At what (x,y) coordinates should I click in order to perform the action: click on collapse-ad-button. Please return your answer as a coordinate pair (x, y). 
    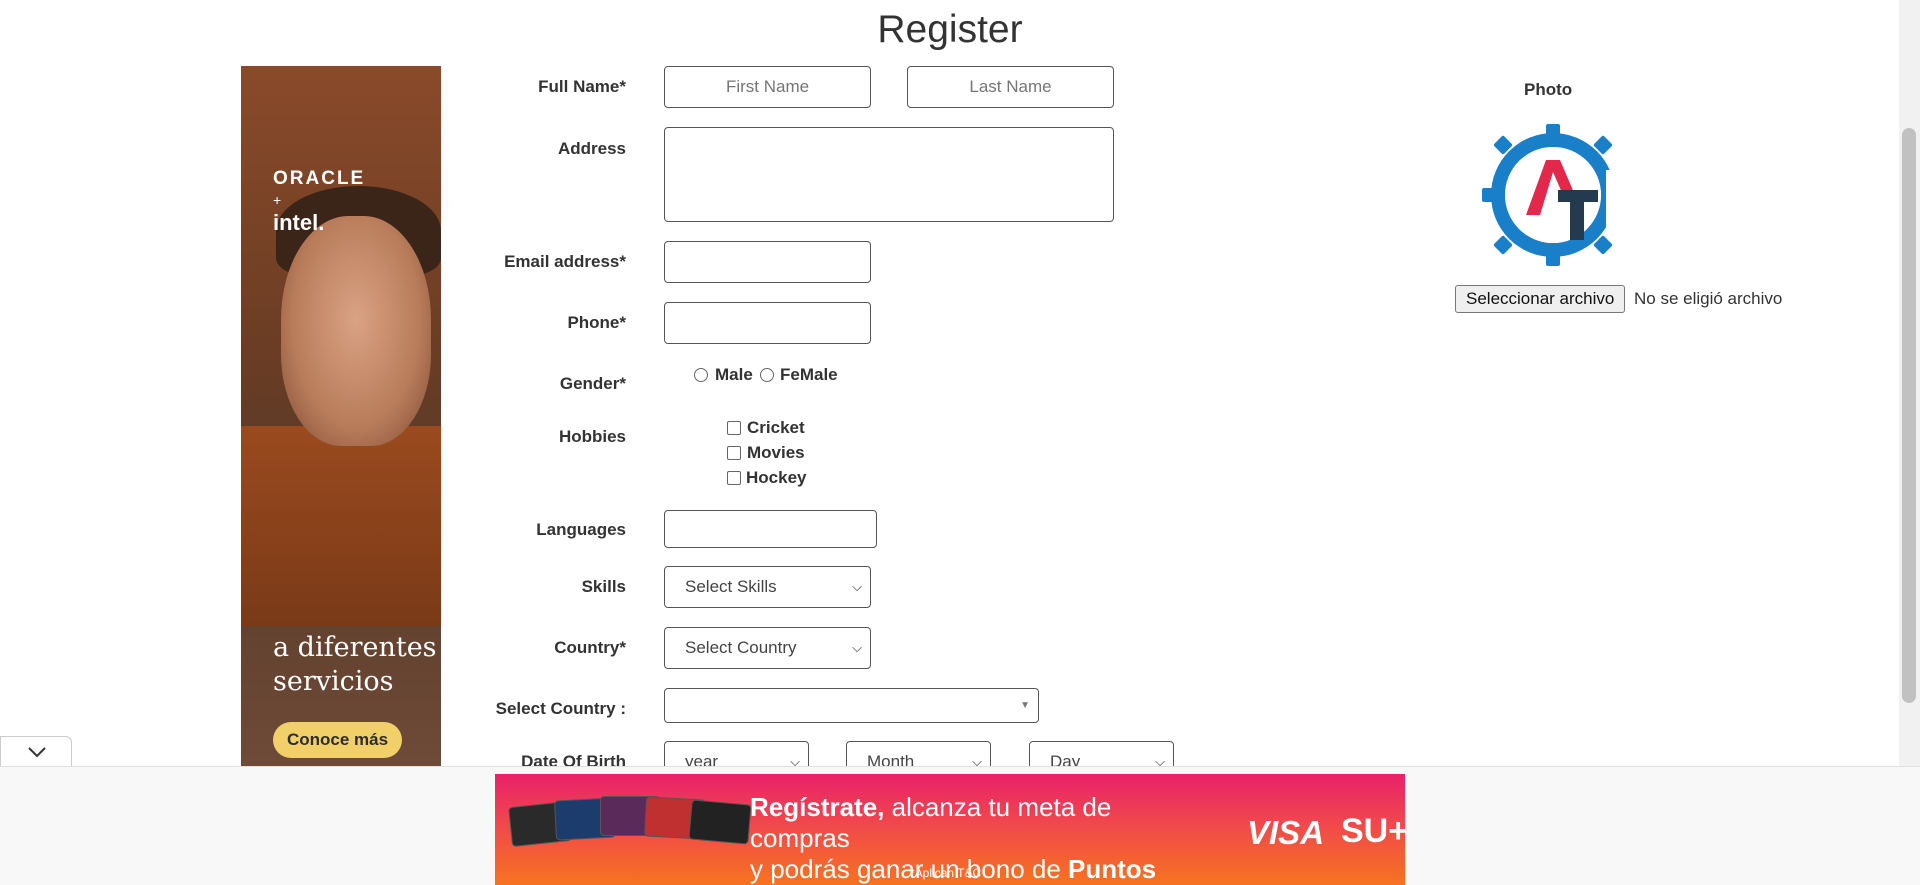
    Looking at the image, I should click on (36, 751).